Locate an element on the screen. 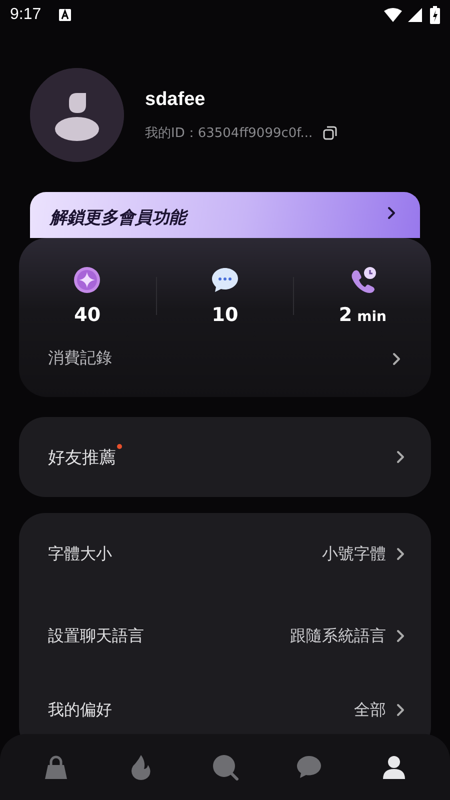 The width and height of the screenshot is (450, 800). stat-value: 10 is located at coordinates (225, 315).